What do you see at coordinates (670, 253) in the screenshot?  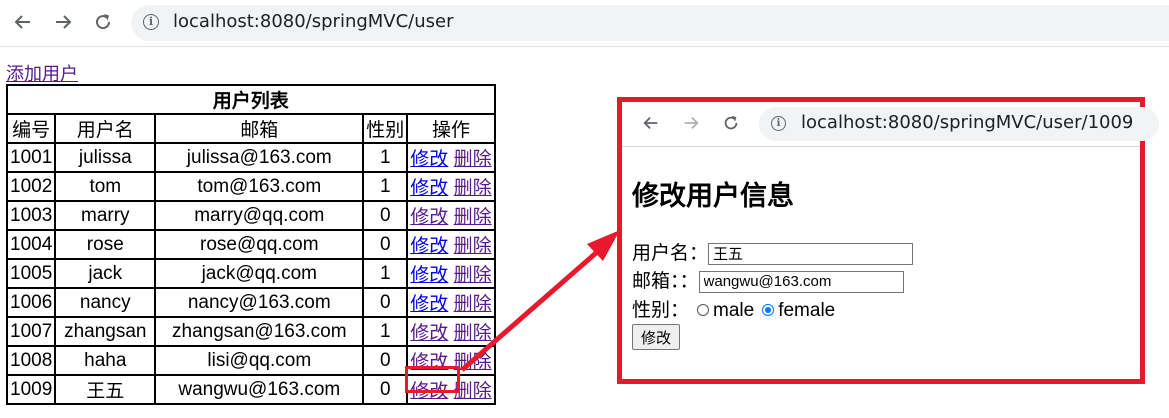 I see `username-label: 用户名：` at bounding box center [670, 253].